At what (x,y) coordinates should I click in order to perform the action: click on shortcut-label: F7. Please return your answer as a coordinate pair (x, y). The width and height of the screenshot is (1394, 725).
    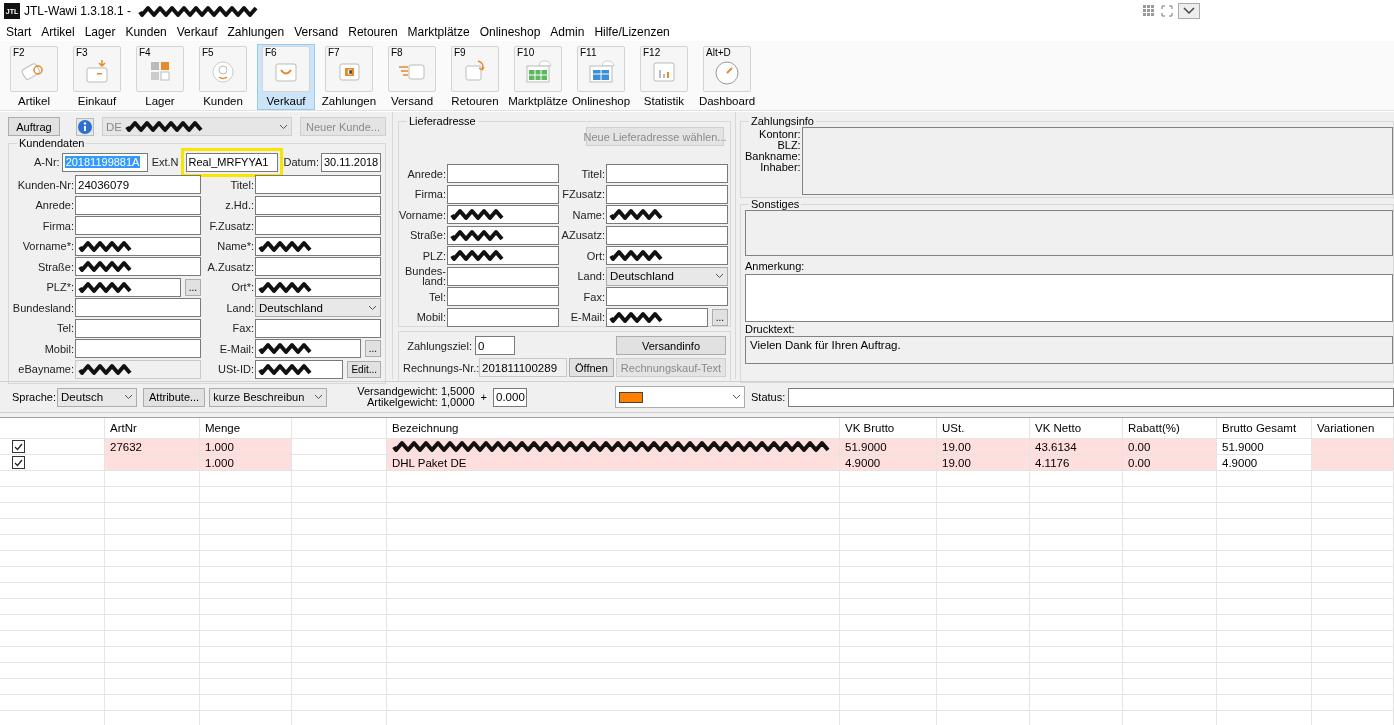
    Looking at the image, I should click on (333, 52).